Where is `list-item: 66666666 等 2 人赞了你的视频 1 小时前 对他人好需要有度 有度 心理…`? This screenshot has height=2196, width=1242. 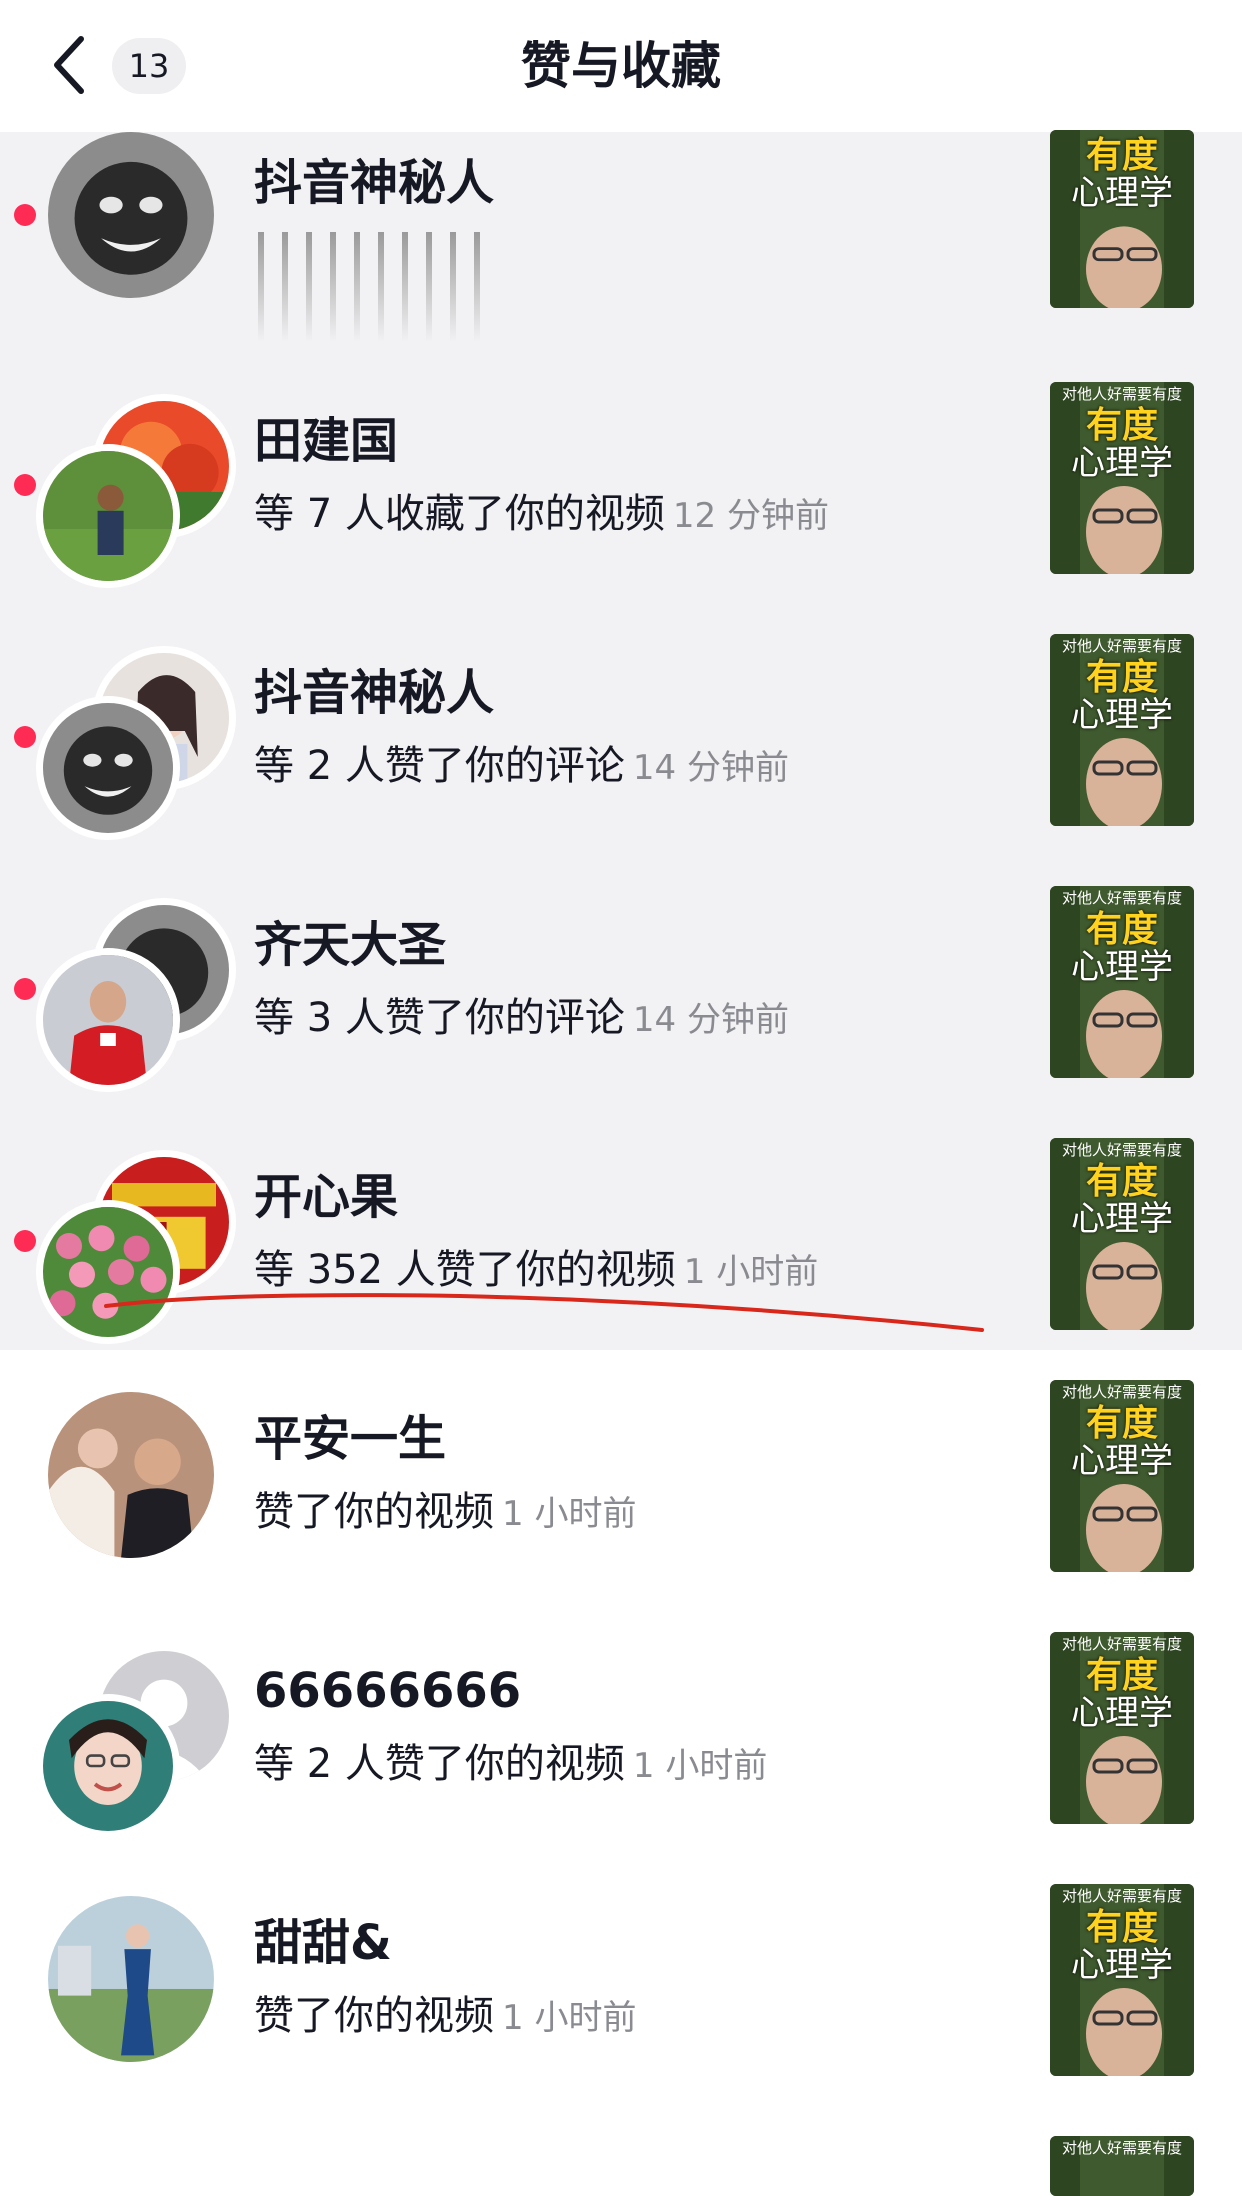
list-item: 66666666 等 2 人赞了你的视频 1 小时前 对他人好需要有度 有度 心理… is located at coordinates (621, 1728).